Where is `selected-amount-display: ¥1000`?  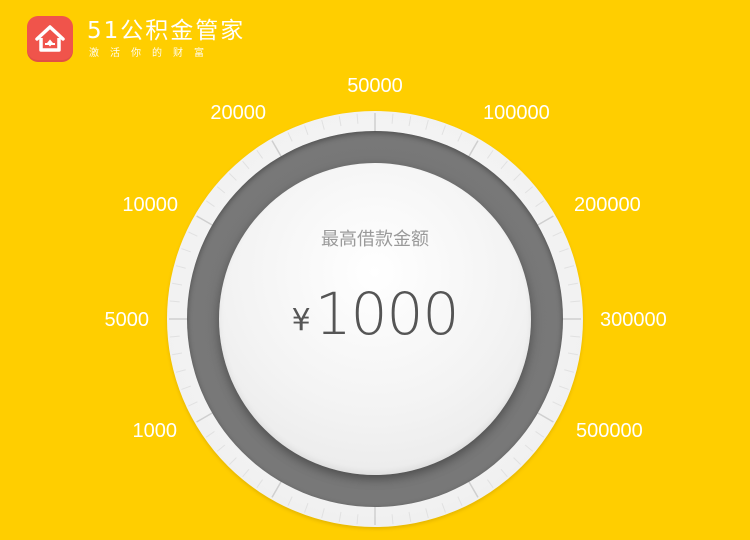
selected-amount-display: ¥1000 is located at coordinates (375, 314).